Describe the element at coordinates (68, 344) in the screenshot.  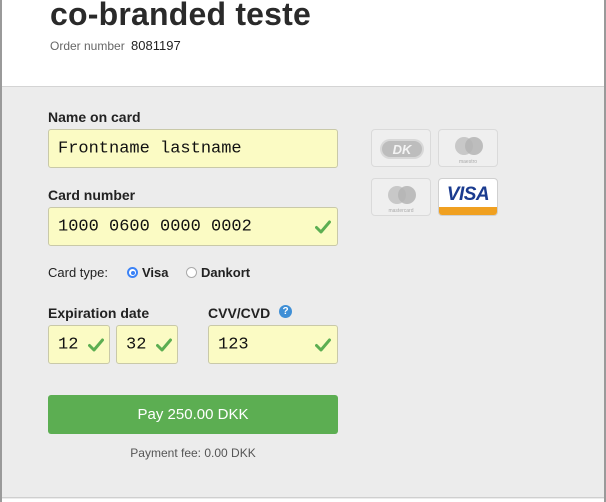
I see `expiry-month-value: 12` at that location.